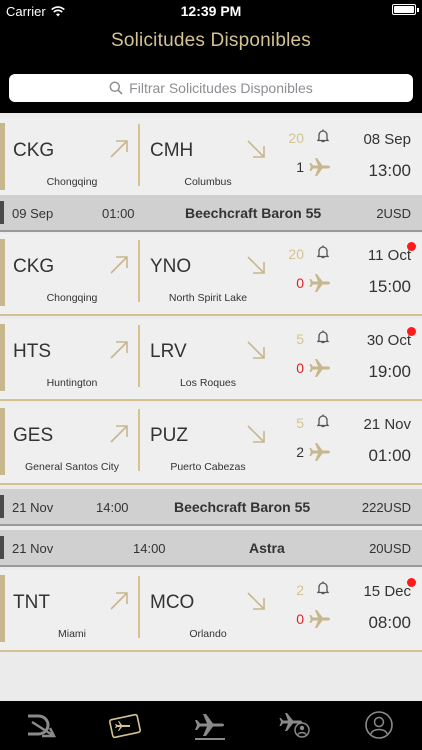 The height and width of the screenshot is (750, 422). What do you see at coordinates (211, 611) in the screenshot?
I see `list-item: TNT Miami MCO Orlando 2 0 15 Dec 08:00` at bounding box center [211, 611].